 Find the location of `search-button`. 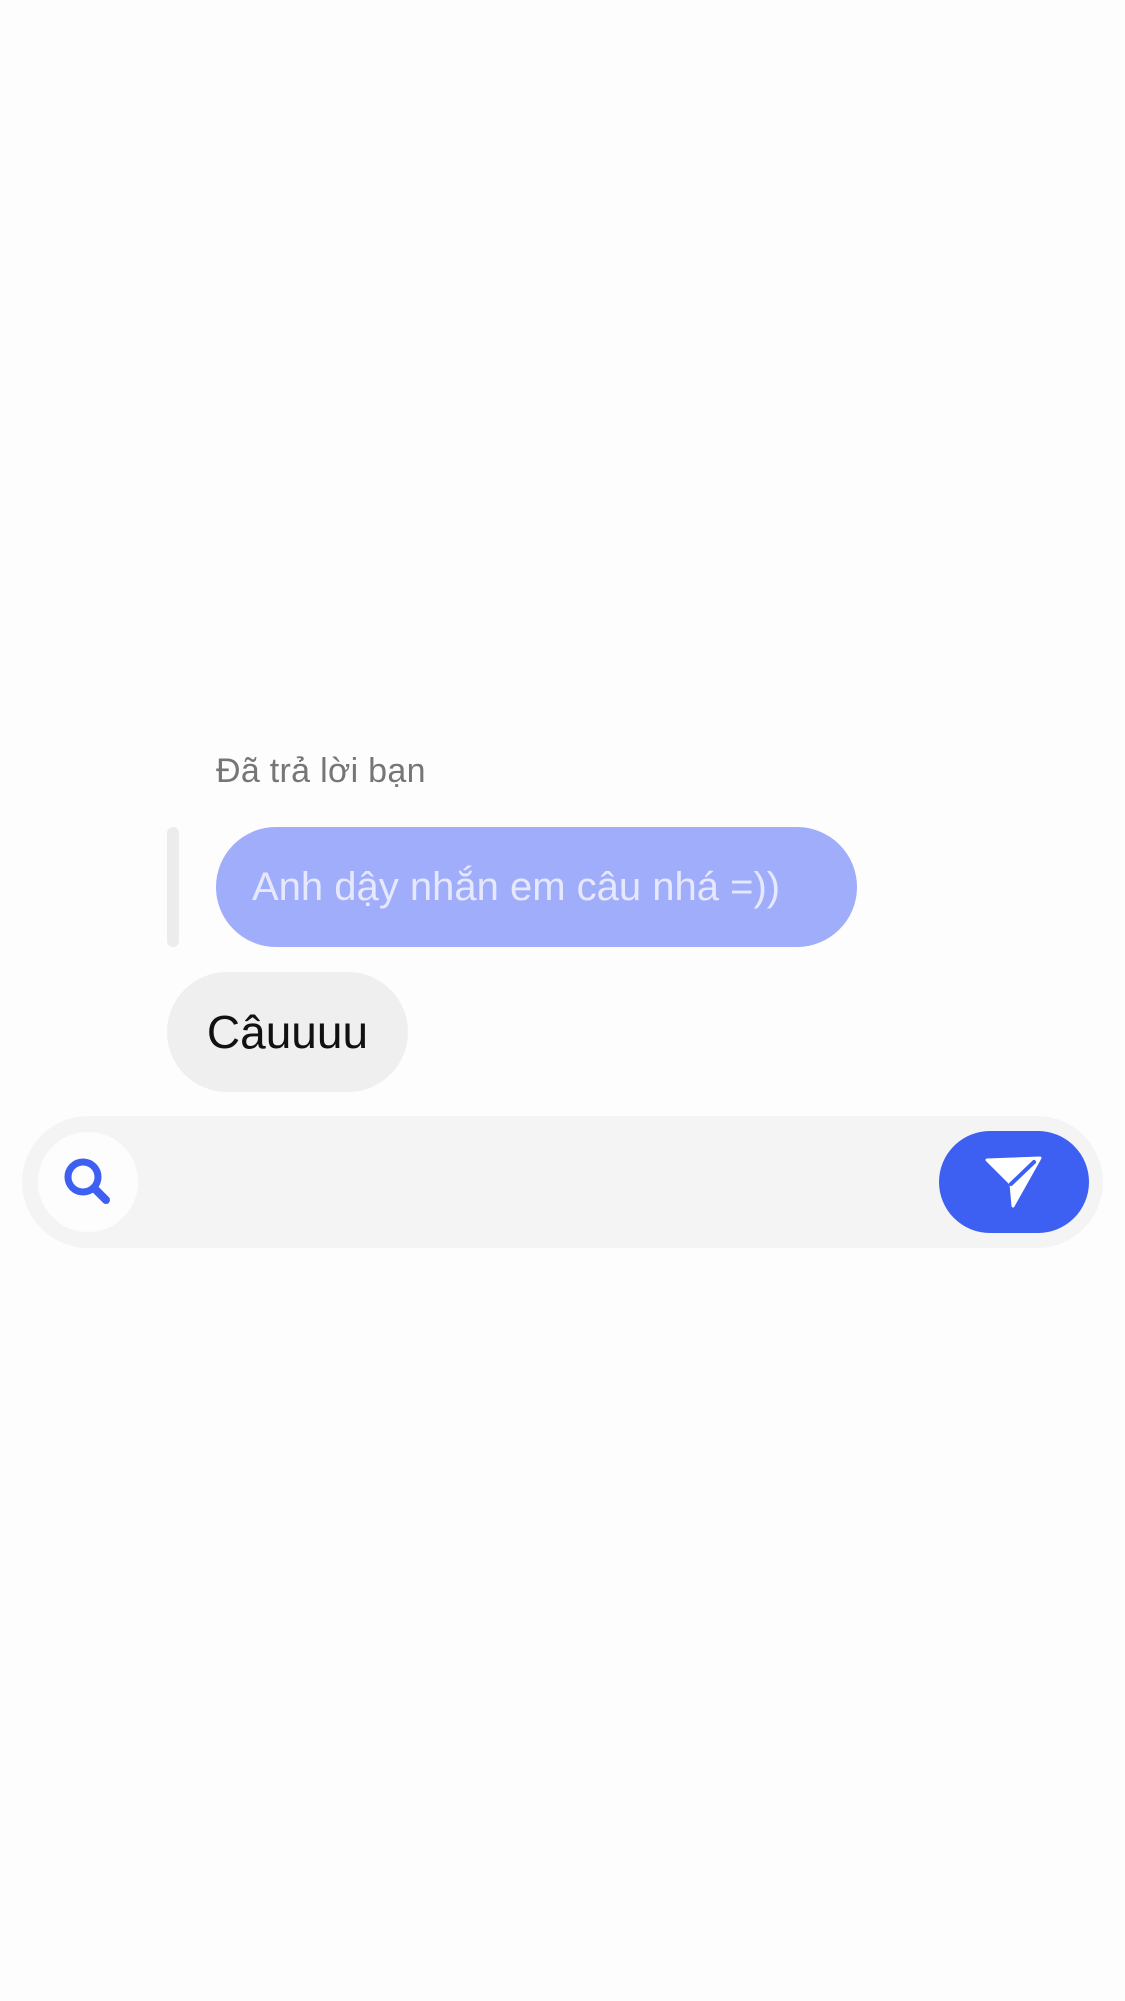

search-button is located at coordinates (88, 1182).